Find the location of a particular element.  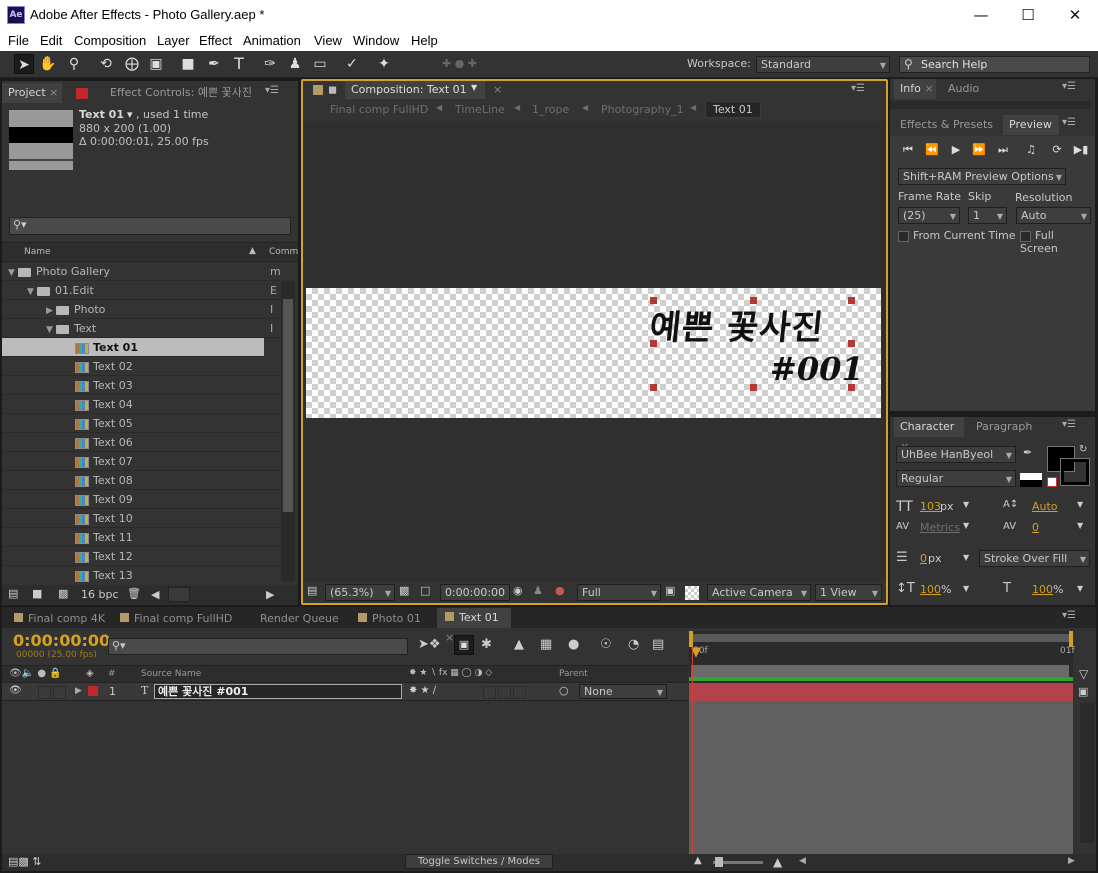

horizontal-scale-value: 100 is located at coordinates (1042, 589).